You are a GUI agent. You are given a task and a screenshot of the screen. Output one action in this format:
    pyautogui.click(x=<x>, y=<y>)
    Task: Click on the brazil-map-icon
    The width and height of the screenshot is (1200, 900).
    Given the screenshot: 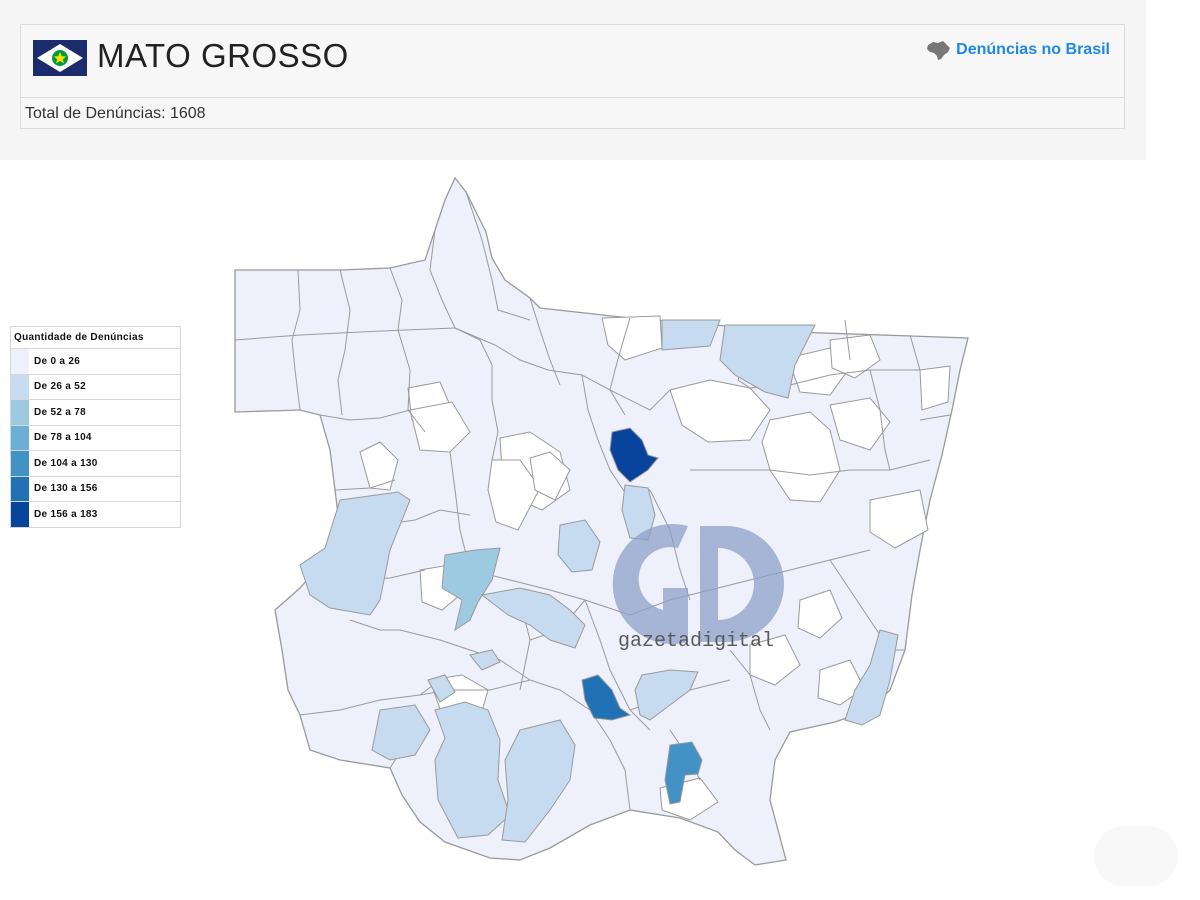 What is the action you would take?
    pyautogui.click(x=939, y=50)
    